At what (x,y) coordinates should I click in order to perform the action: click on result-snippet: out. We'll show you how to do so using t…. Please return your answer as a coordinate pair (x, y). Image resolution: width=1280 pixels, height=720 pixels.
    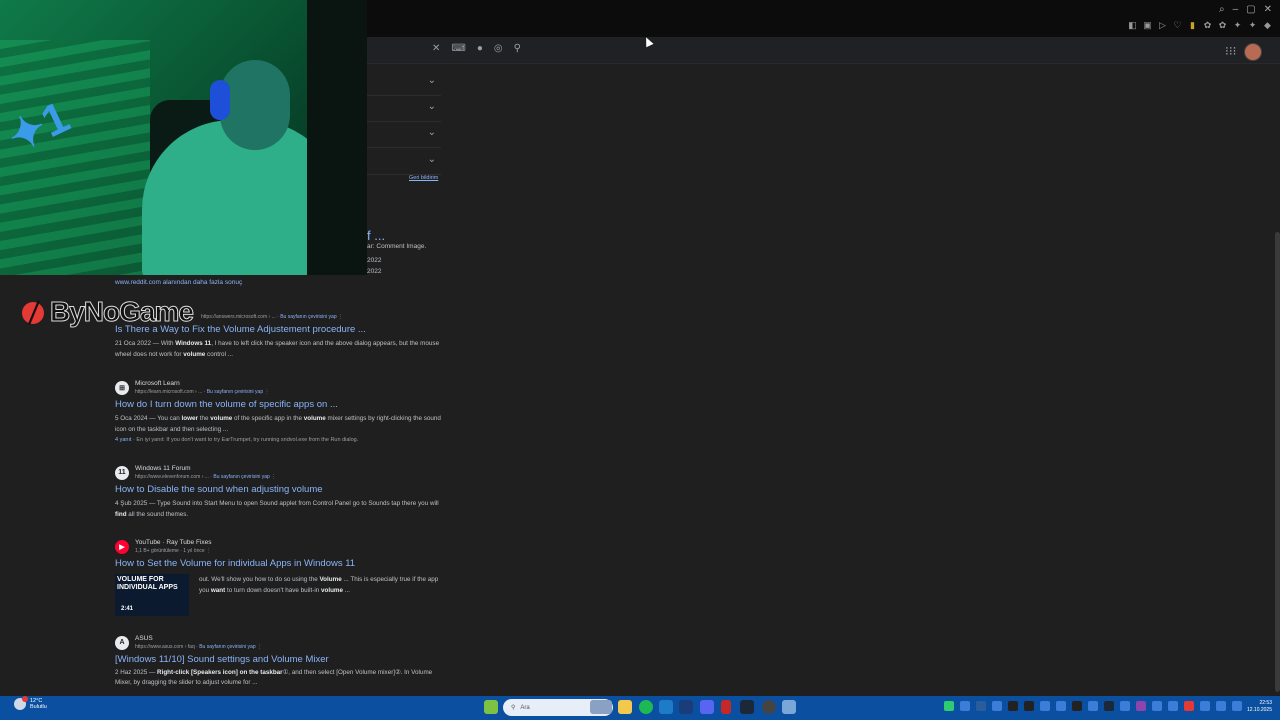
    Looking at the image, I should click on (319, 585).